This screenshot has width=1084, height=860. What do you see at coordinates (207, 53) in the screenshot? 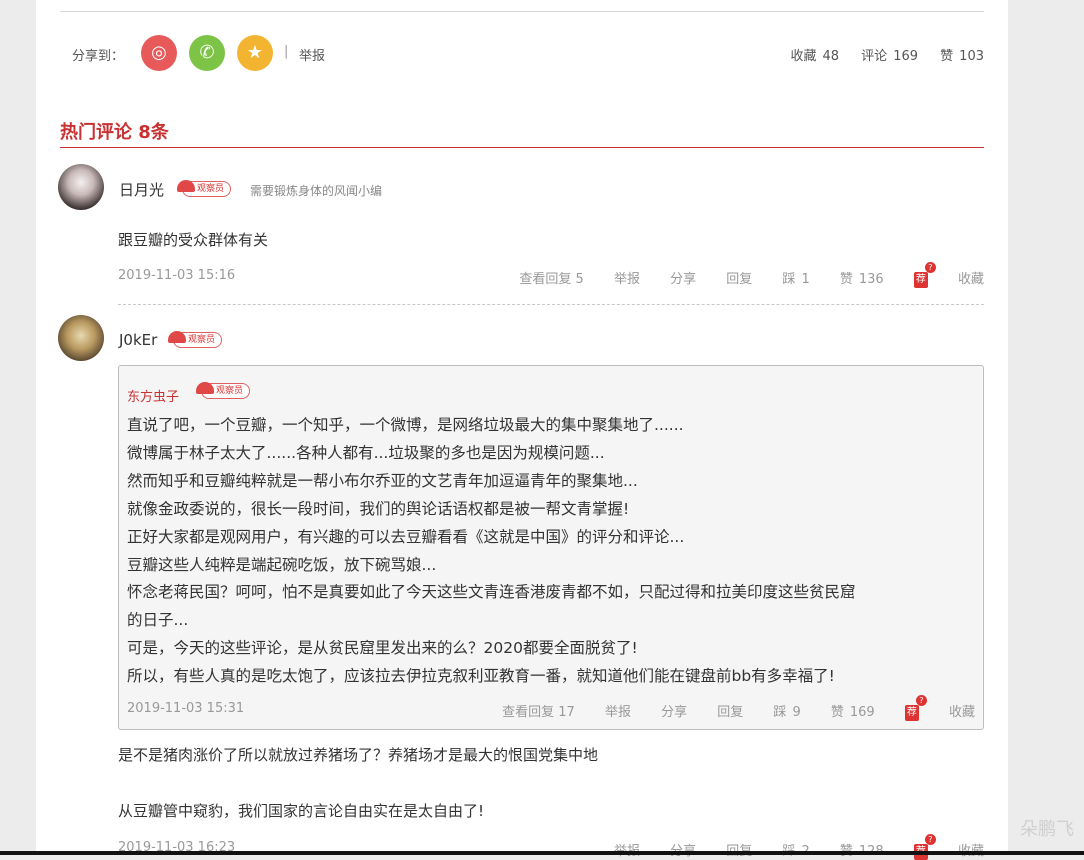
I see `wechat-share-icon: ✆` at bounding box center [207, 53].